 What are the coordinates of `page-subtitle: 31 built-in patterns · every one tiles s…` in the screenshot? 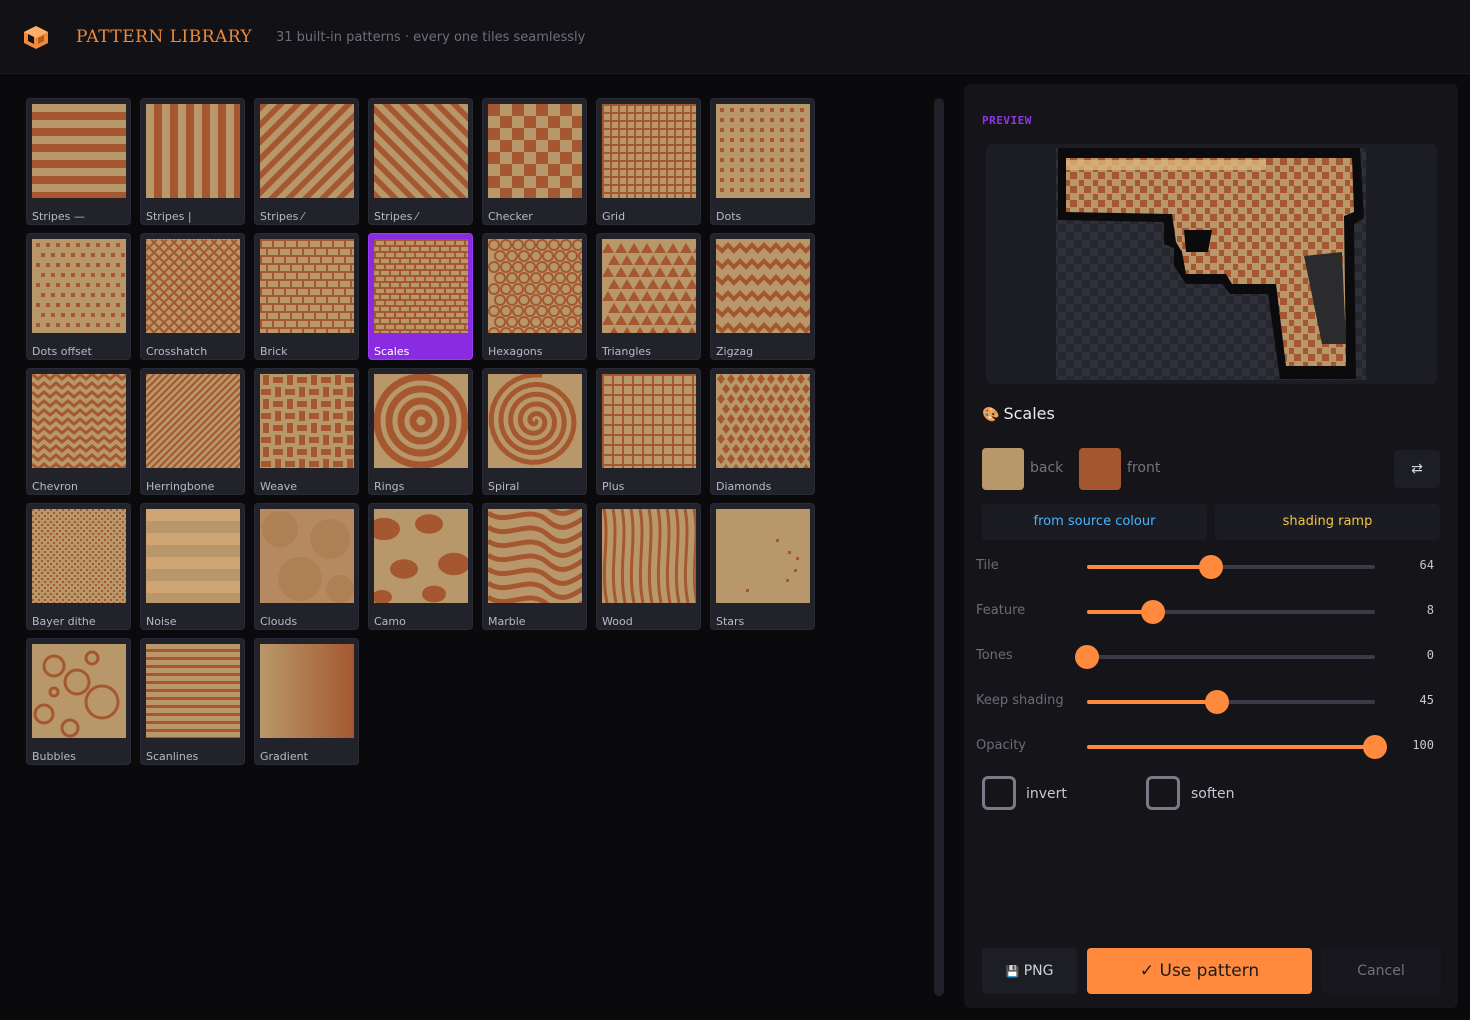 It's located at (431, 37).